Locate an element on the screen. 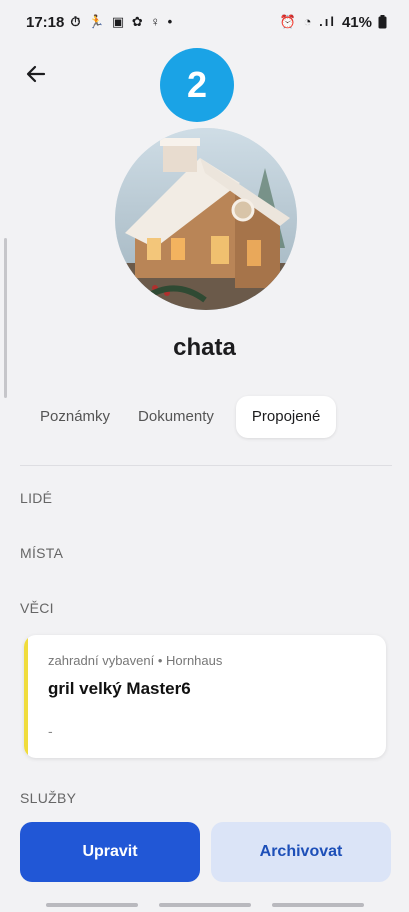 Image resolution: width=409 pixels, height=912 pixels. card-title: gril velký Master6 is located at coordinates (119, 688).